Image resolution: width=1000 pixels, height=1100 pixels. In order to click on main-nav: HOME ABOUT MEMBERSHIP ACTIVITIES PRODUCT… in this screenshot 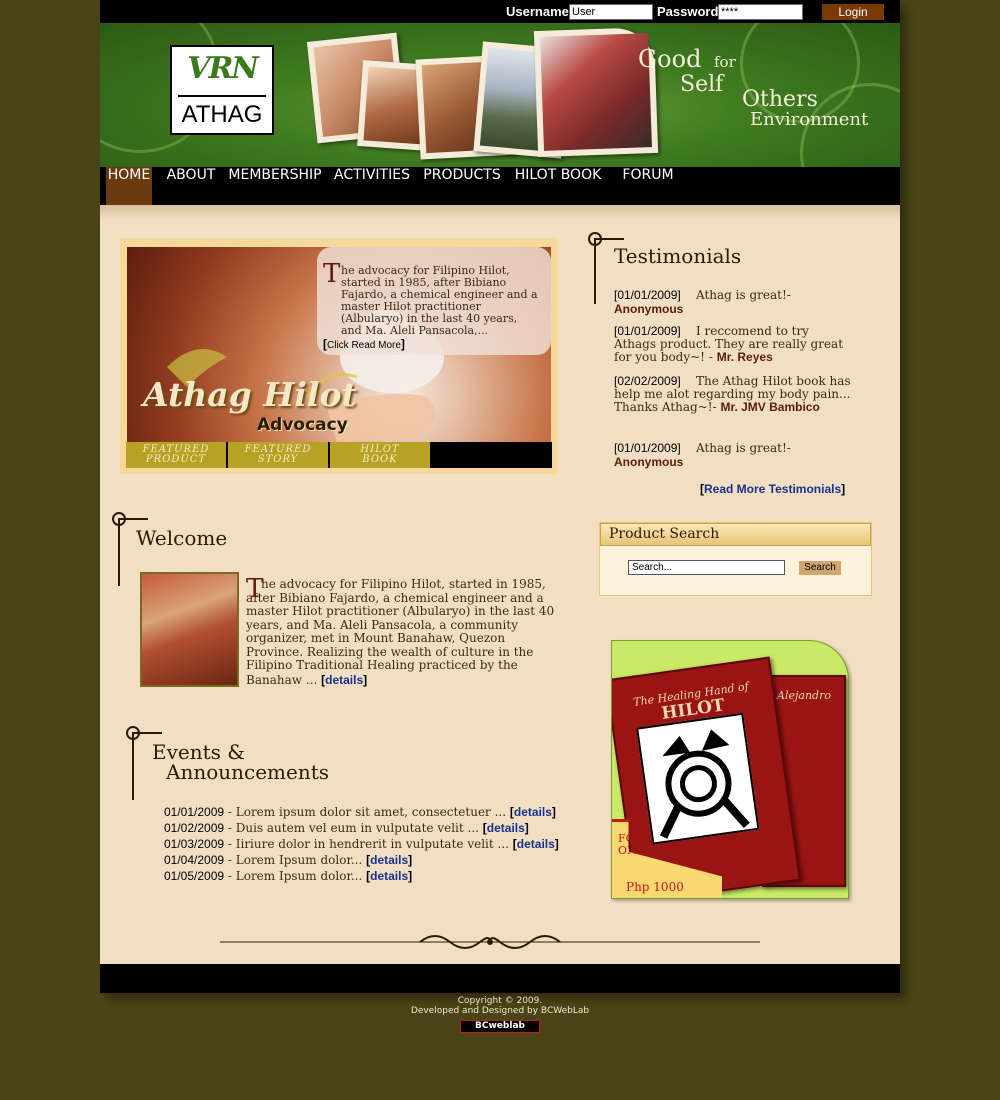, I will do `click(500, 186)`.